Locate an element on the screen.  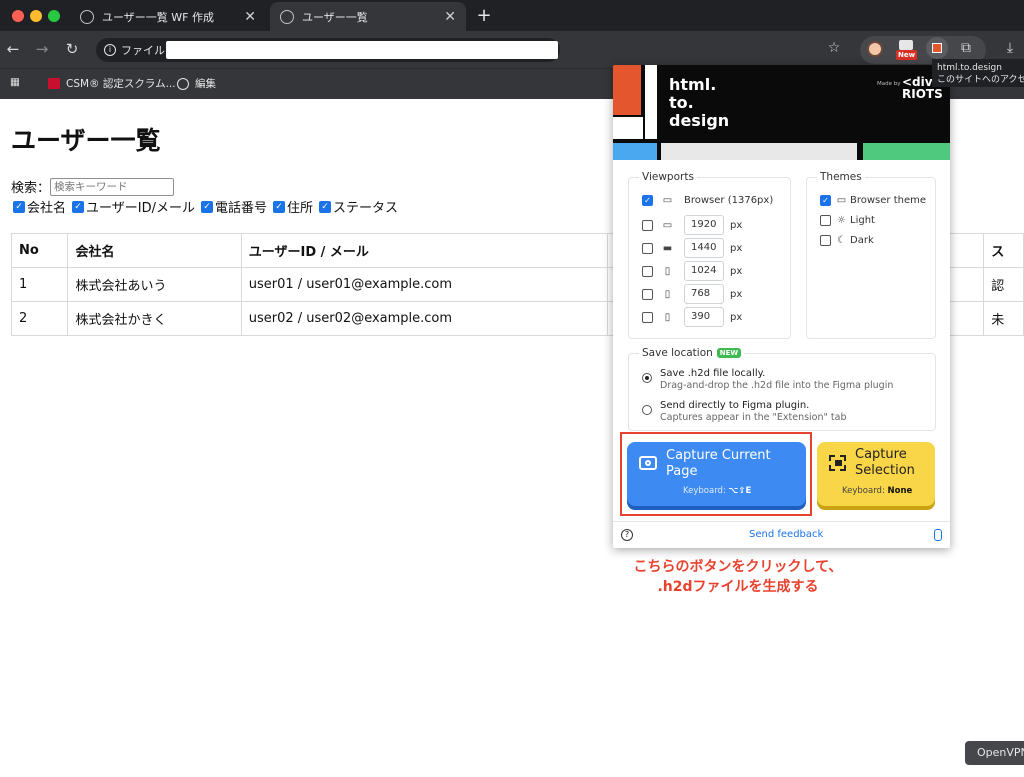
viewport-width-input: 390 is located at coordinates (704, 317).